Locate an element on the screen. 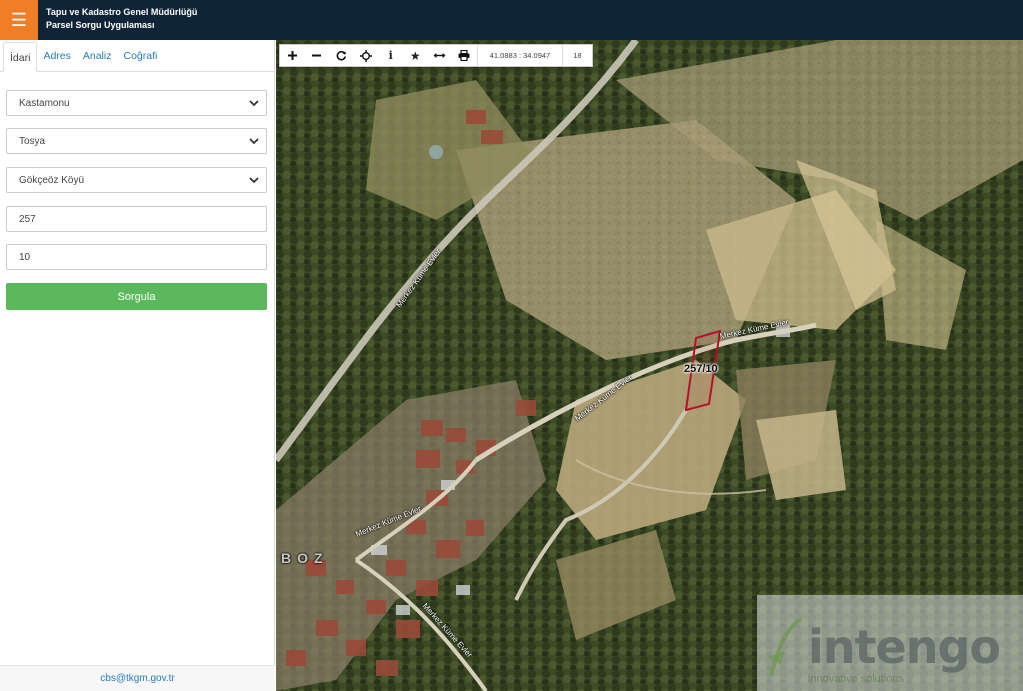 The height and width of the screenshot is (691, 1023). print-button is located at coordinates (464, 55).